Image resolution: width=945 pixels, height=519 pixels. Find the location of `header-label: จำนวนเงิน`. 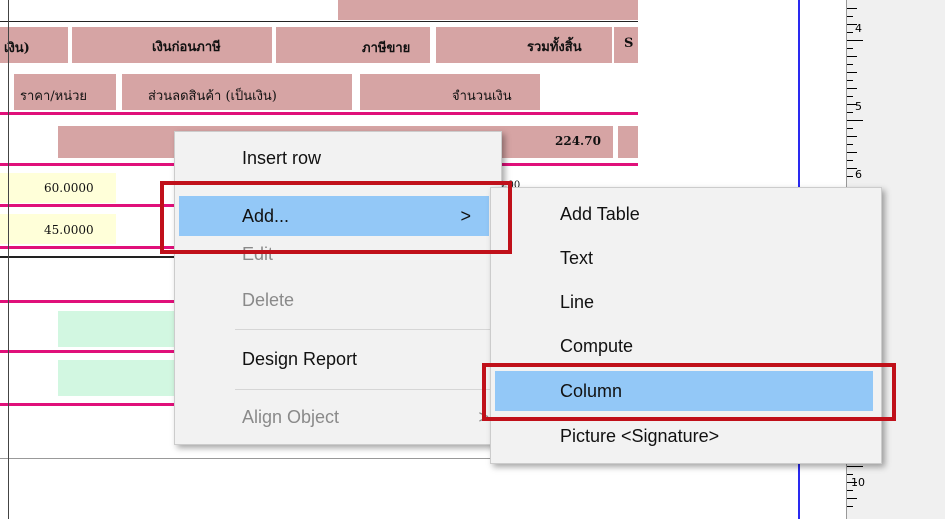

header-label: จำนวนเงิน is located at coordinates (482, 96).